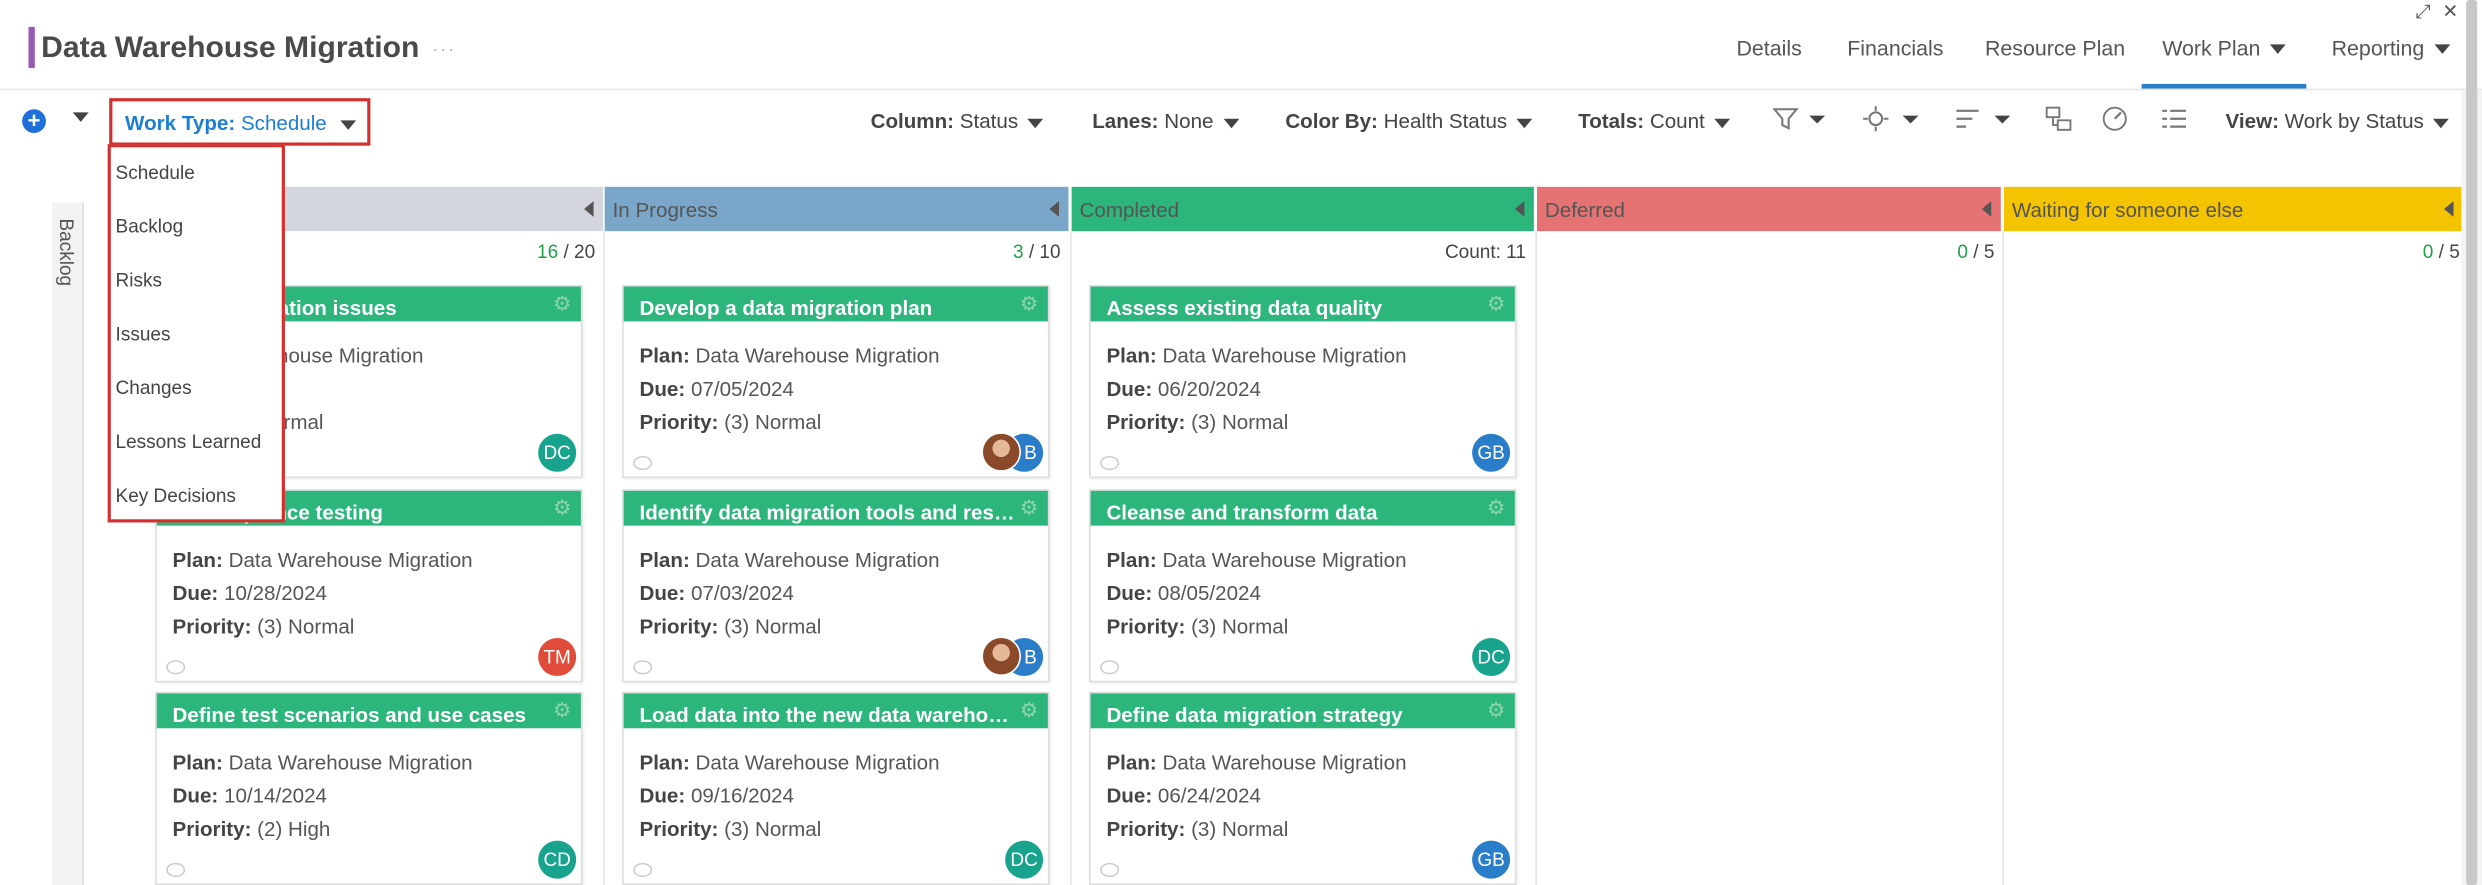 The width and height of the screenshot is (2482, 885). What do you see at coordinates (1768, 209) in the screenshot?
I see `column-header-deferred: Deferred` at bounding box center [1768, 209].